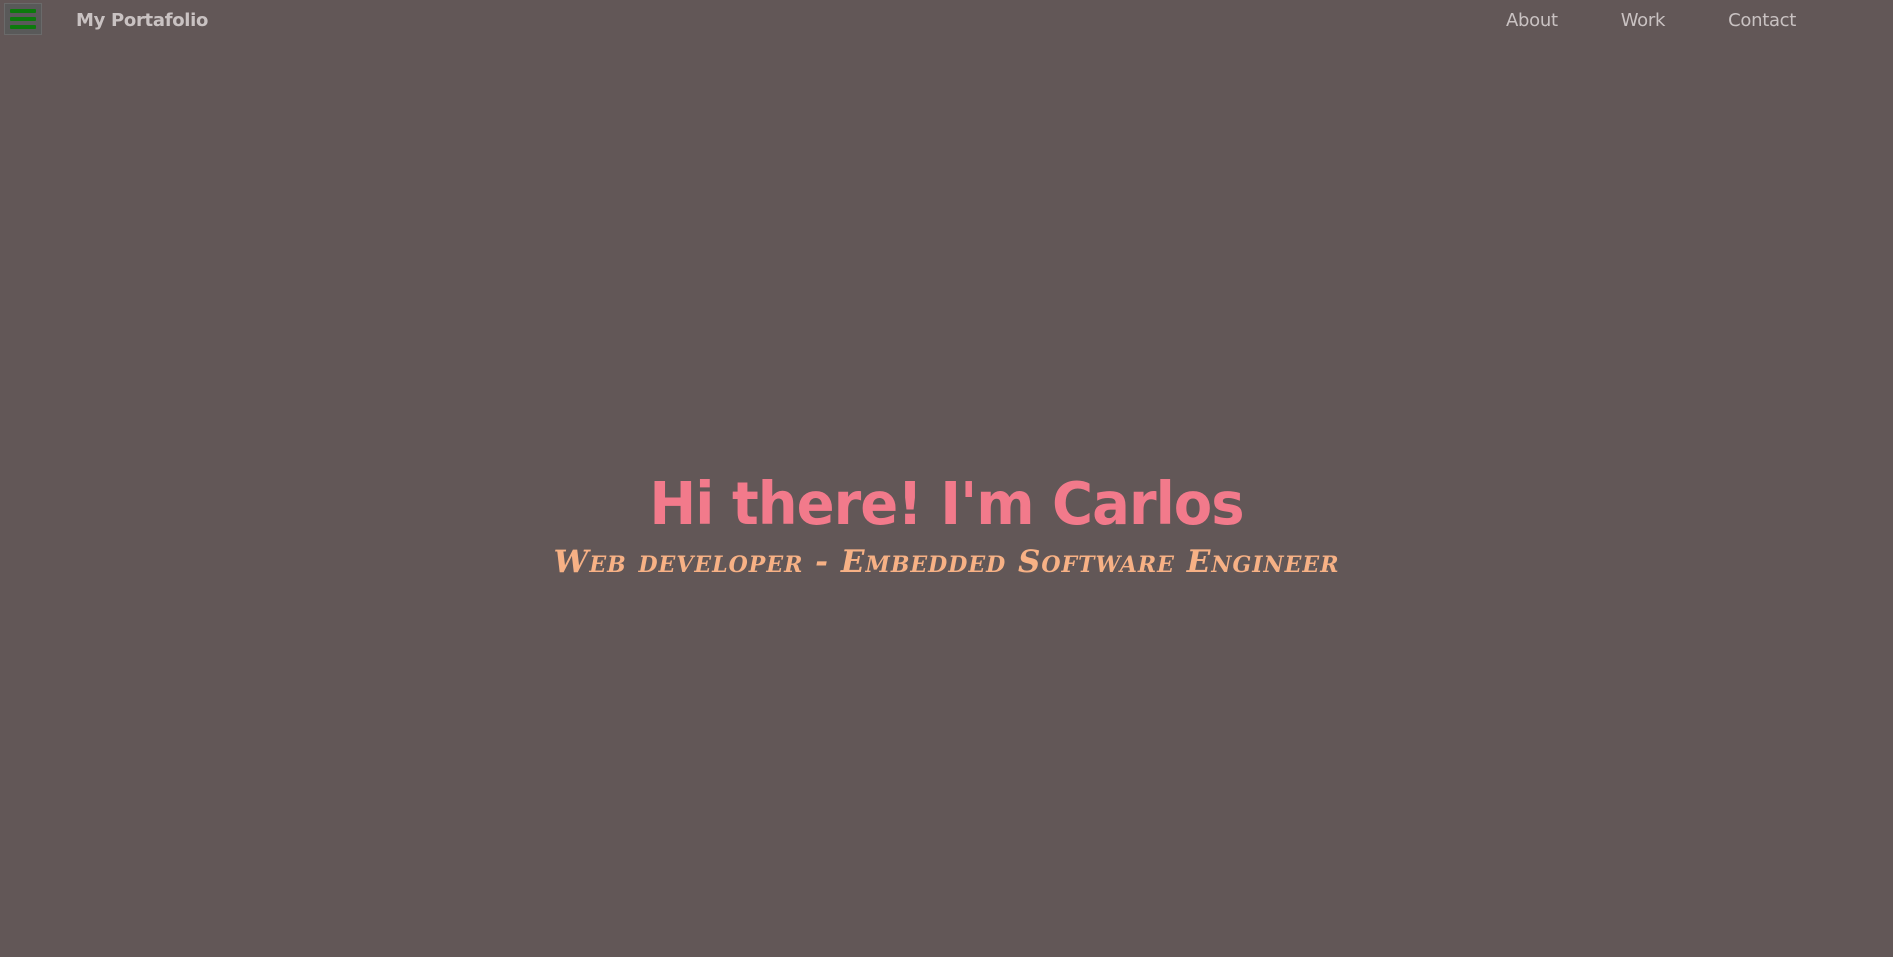 This screenshot has height=957, width=1893. I want to click on hero-title: Hi there! I'm Carlos, so click(946, 504).